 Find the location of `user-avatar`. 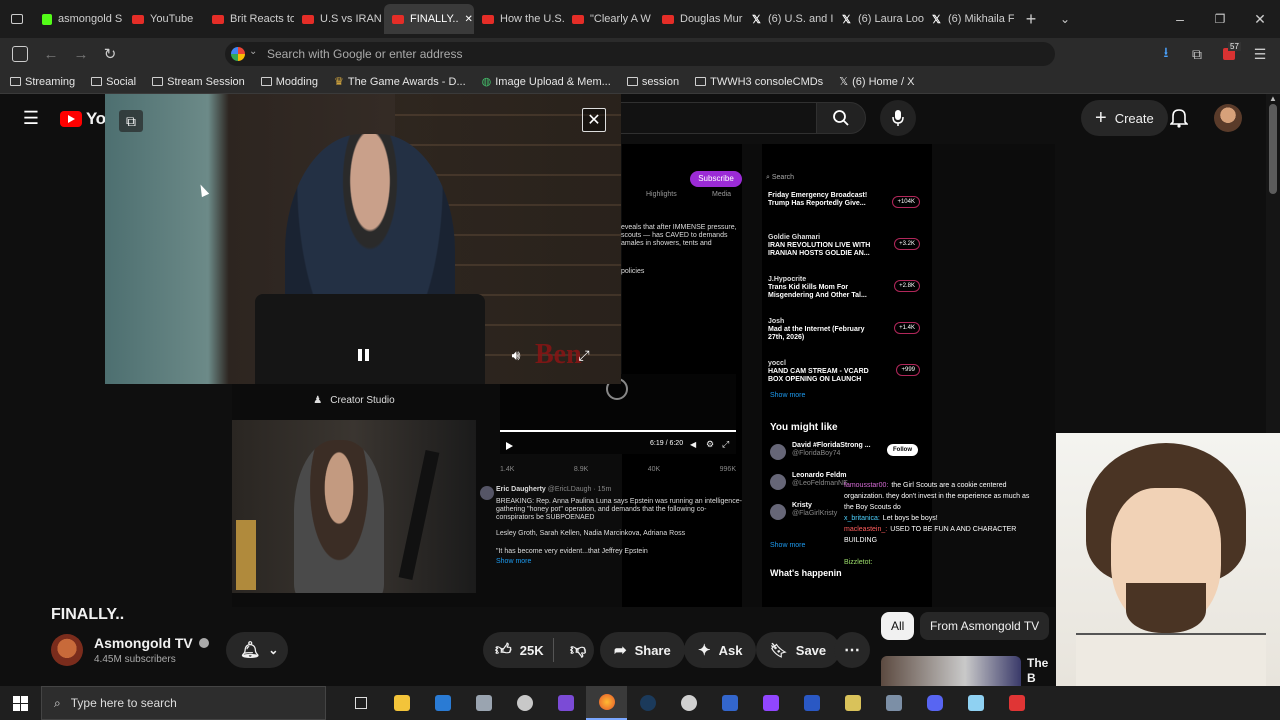

user-avatar is located at coordinates (1228, 118).